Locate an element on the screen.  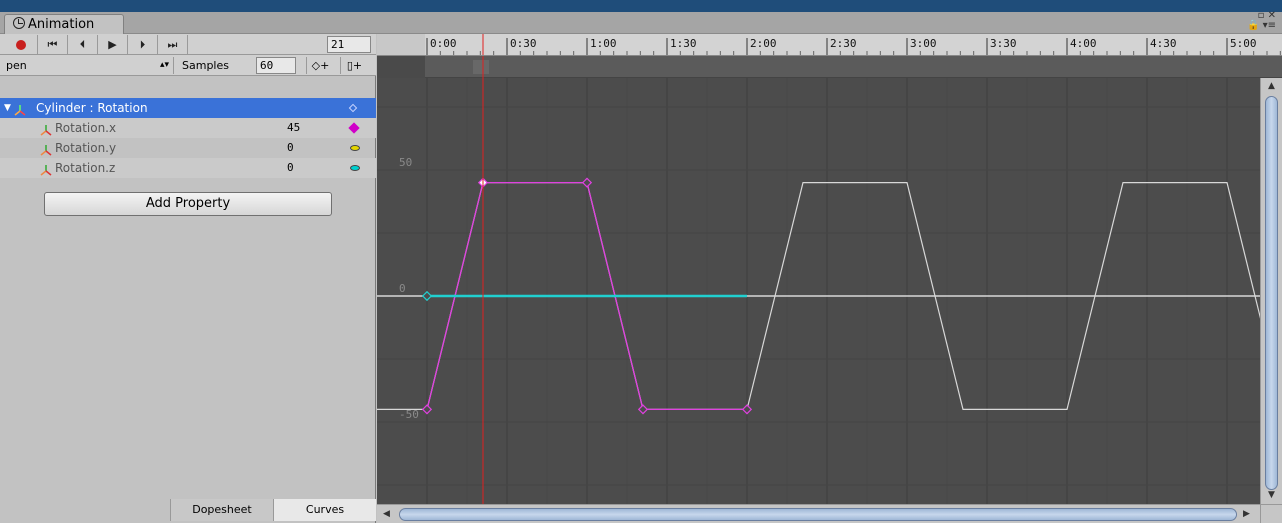
event-track is located at coordinates (829, 67).